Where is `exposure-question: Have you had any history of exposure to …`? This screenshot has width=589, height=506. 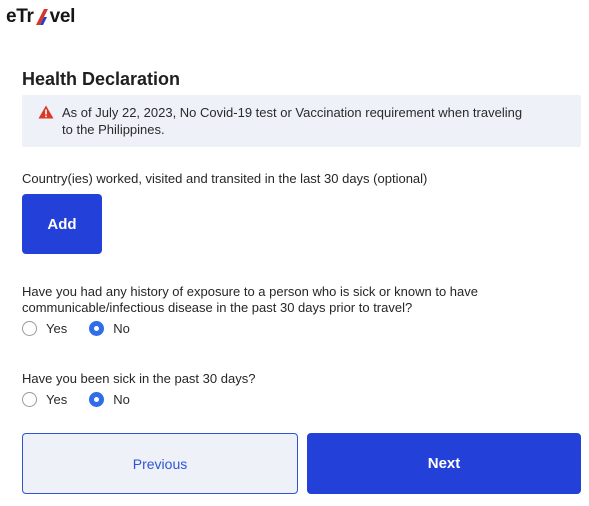
exposure-question: Have you had any history of exposure to … is located at coordinates (250, 299).